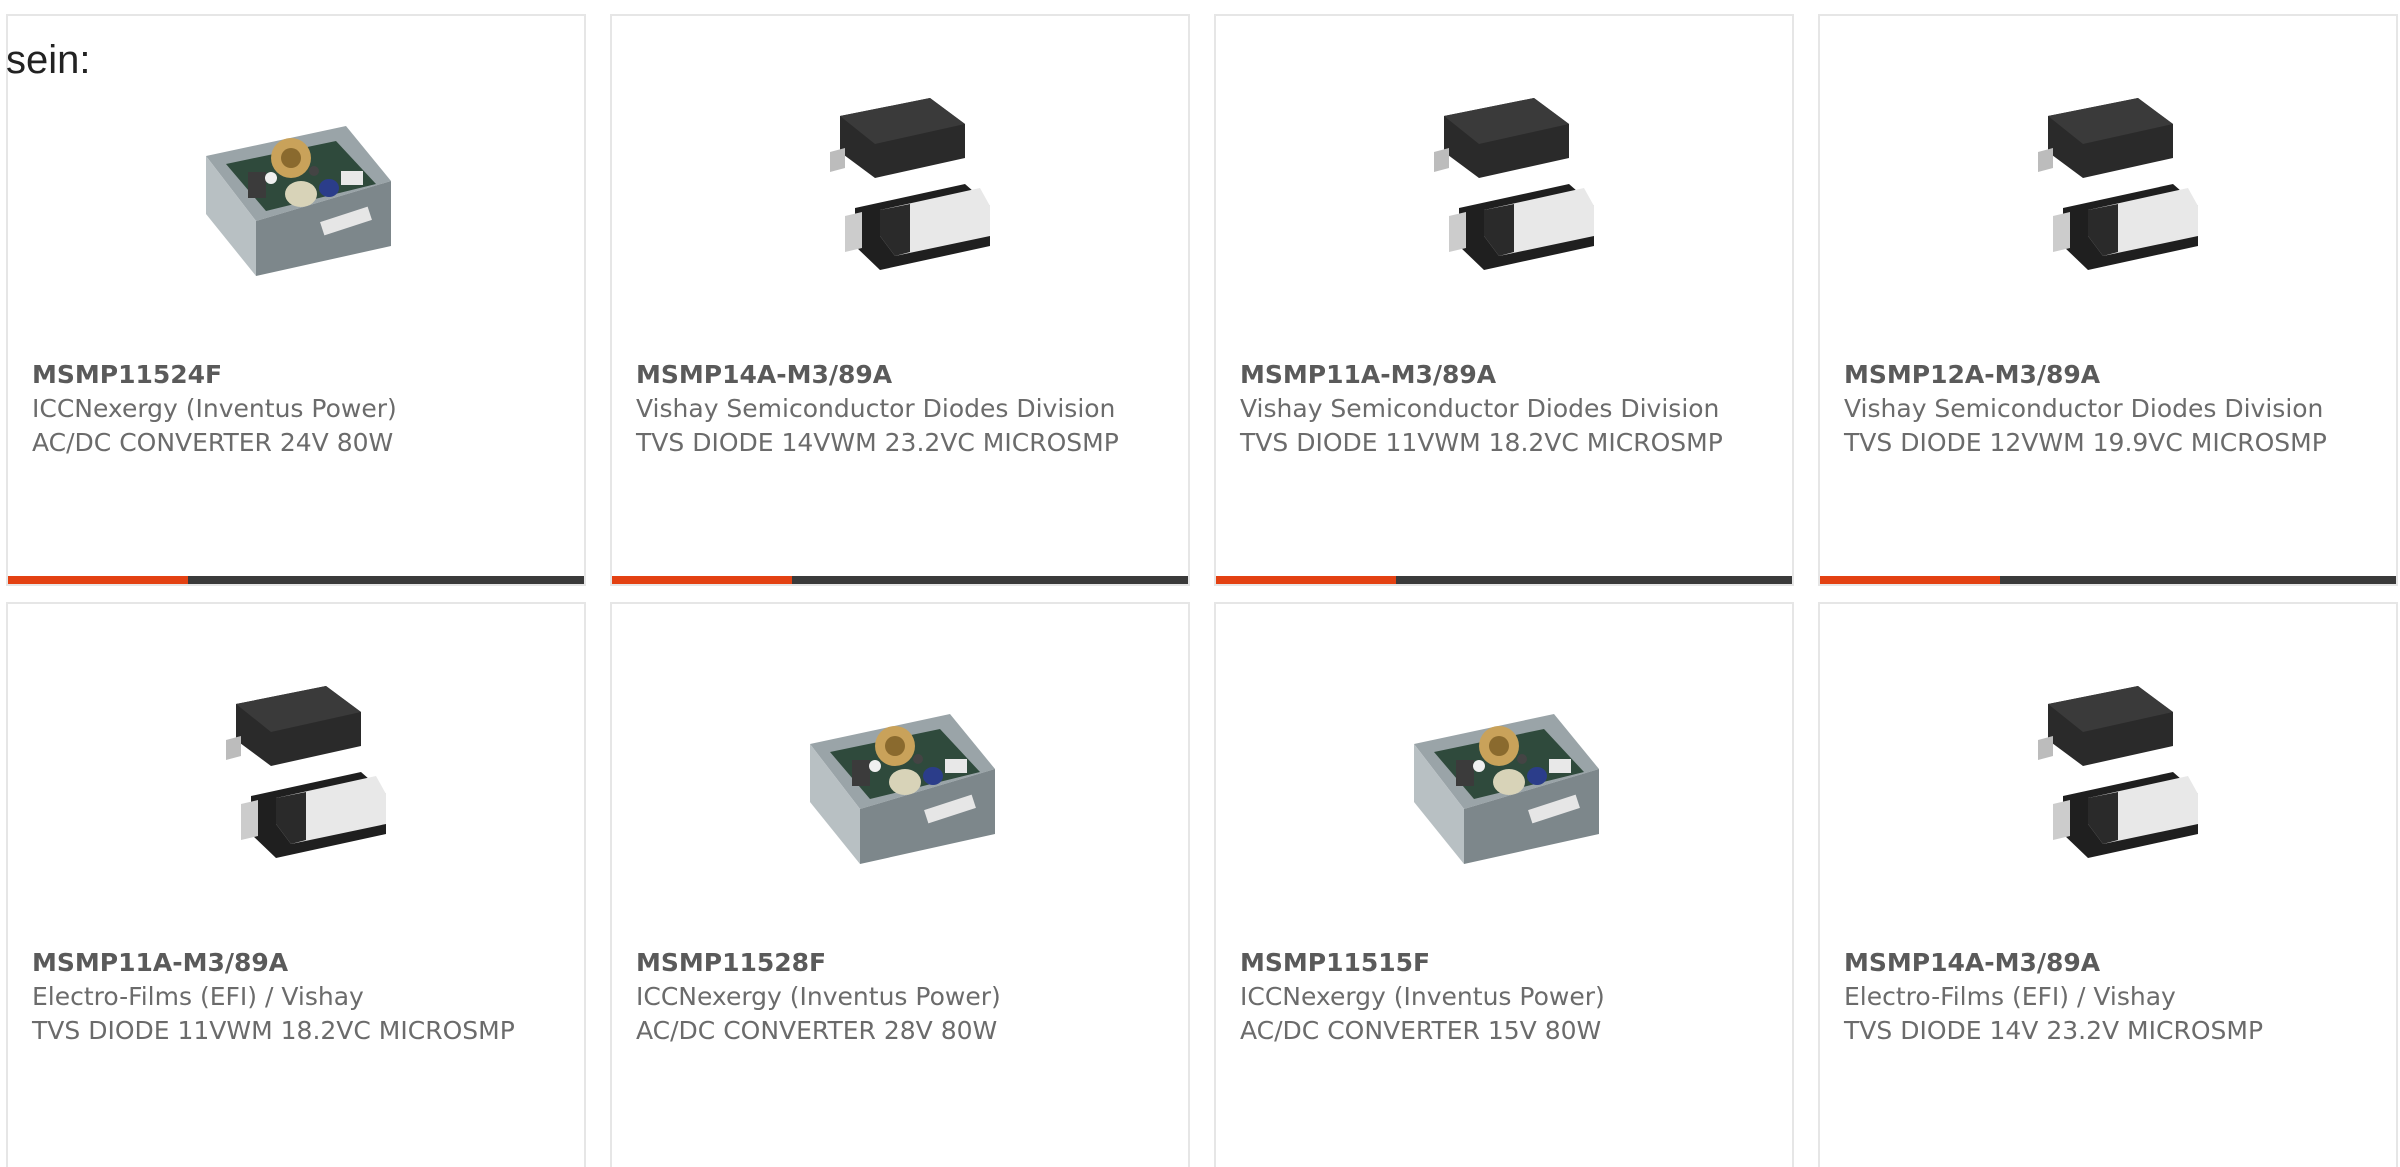 The height and width of the screenshot is (1167, 2400). Describe the element at coordinates (213, 442) in the screenshot. I see `description: AC/DC CONVERTER 24V 80W` at that location.